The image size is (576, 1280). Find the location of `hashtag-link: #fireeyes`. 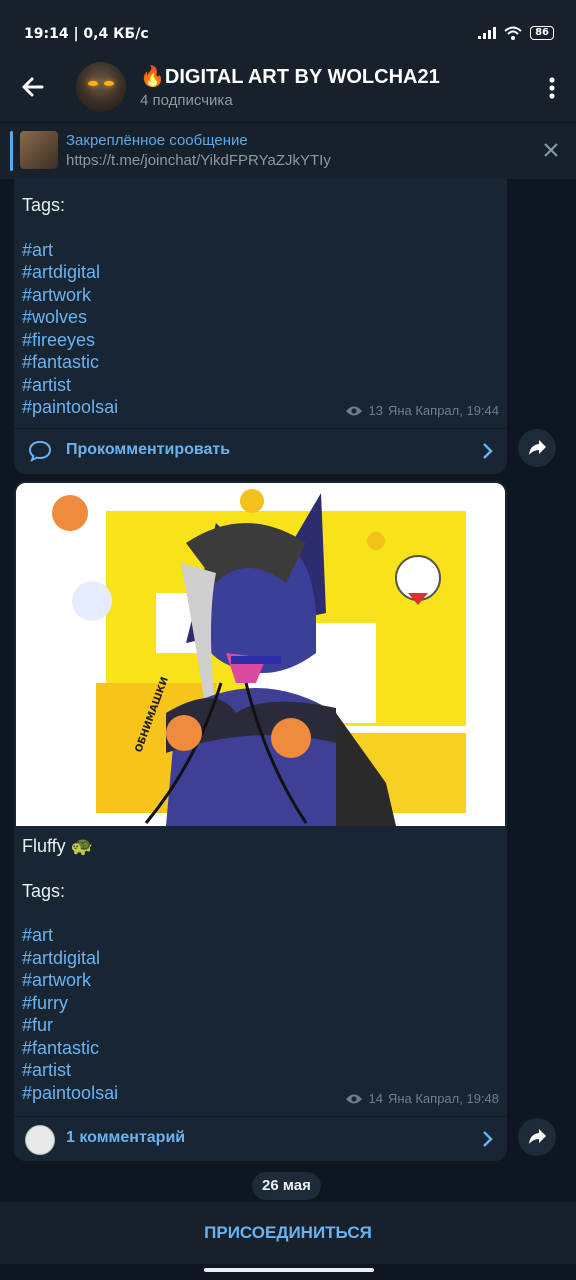

hashtag-link: #fireeyes is located at coordinates (260, 340).